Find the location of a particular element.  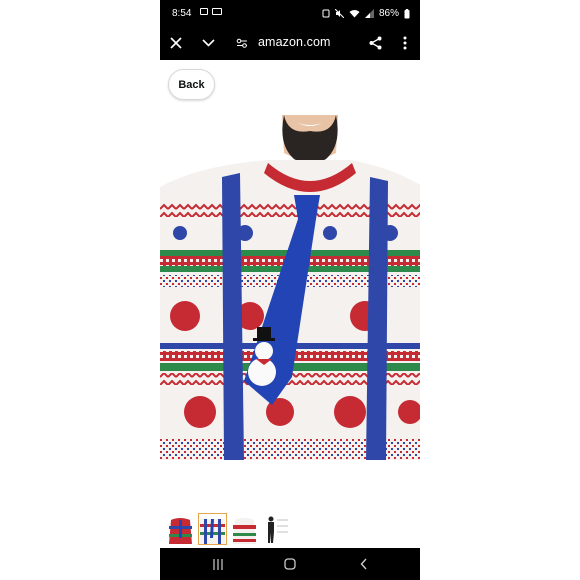

close-tab-button is located at coordinates (176, 43).